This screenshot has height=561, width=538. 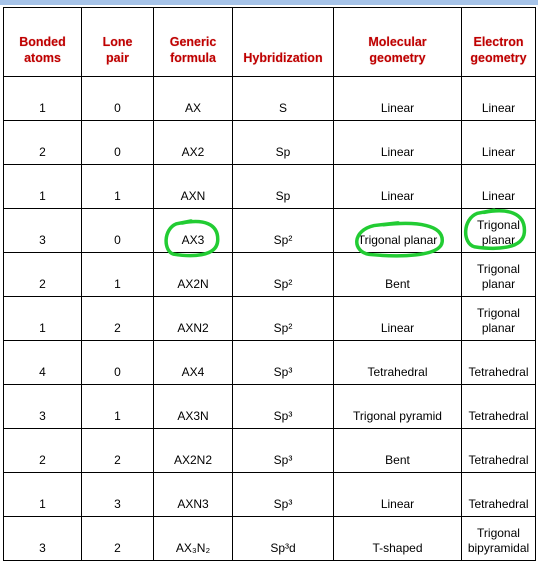 What do you see at coordinates (397, 538) in the screenshot?
I see `molecular-geometry-cell: T-shaped` at bounding box center [397, 538].